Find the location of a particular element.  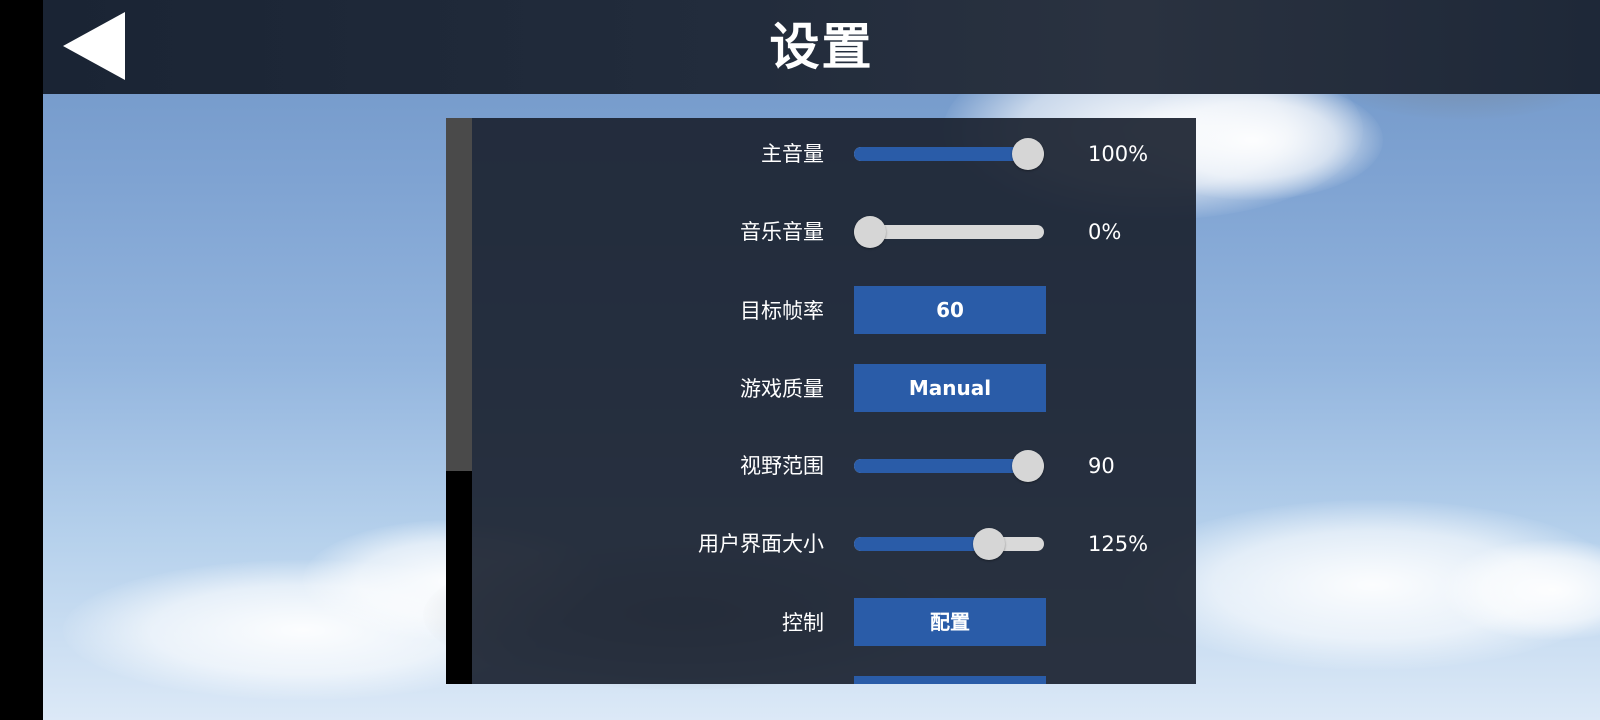

music-volume-label: 音乐音量 is located at coordinates (782, 232).